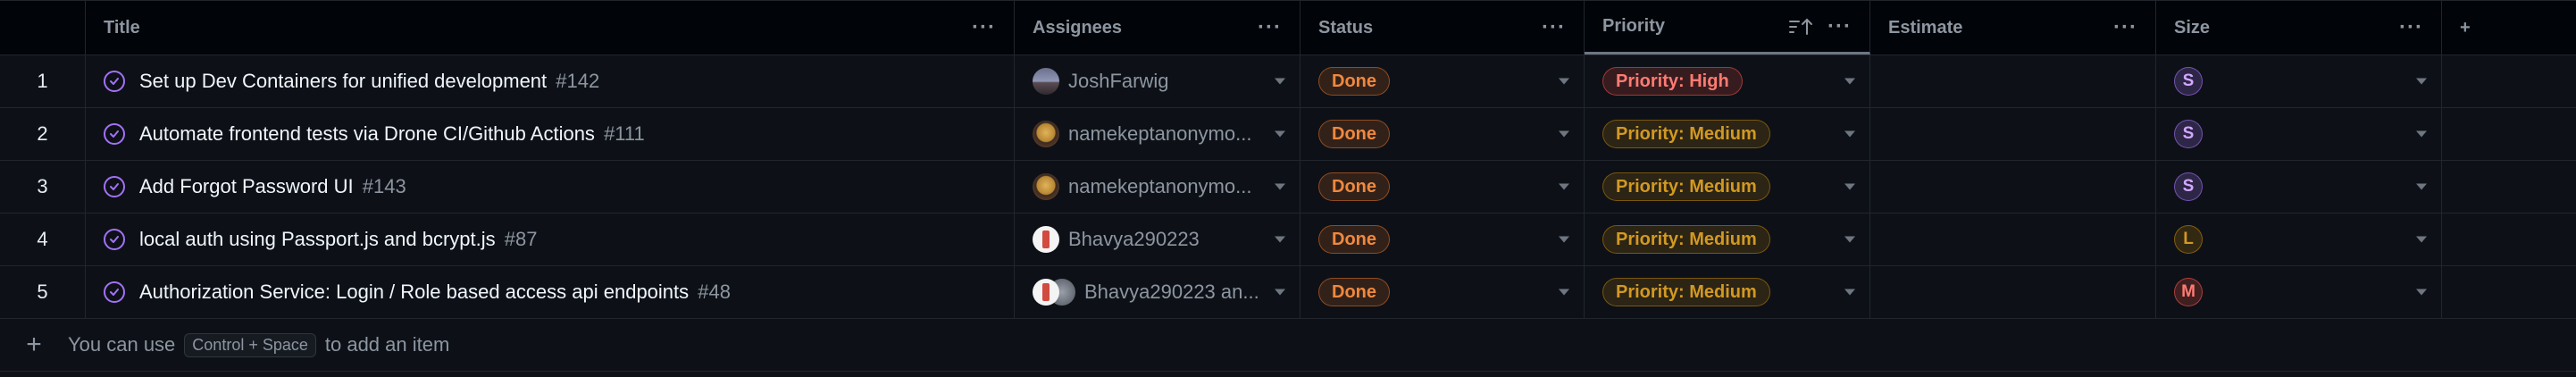 Image resolution: width=2576 pixels, height=377 pixels. I want to click on header-estimate: Estimate ···, so click(2013, 27).